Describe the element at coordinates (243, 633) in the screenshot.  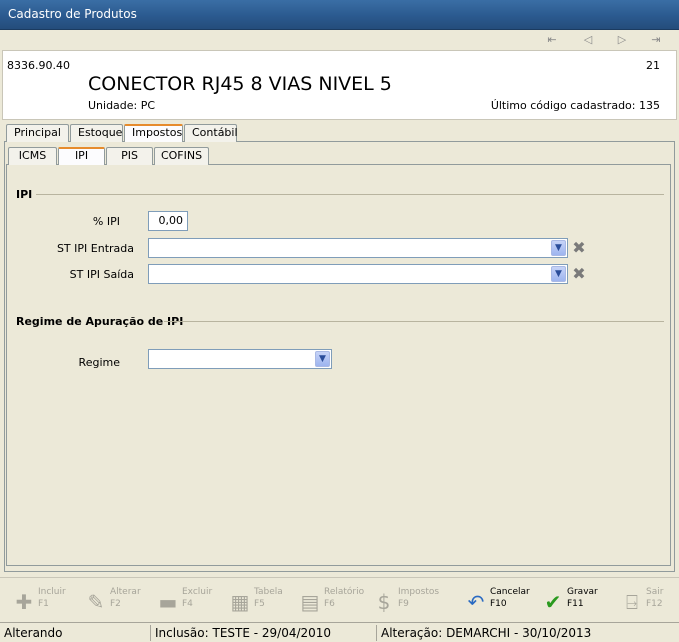
I see `status-inclusion: Inclusão: TESTE - 29/04/2010` at that location.